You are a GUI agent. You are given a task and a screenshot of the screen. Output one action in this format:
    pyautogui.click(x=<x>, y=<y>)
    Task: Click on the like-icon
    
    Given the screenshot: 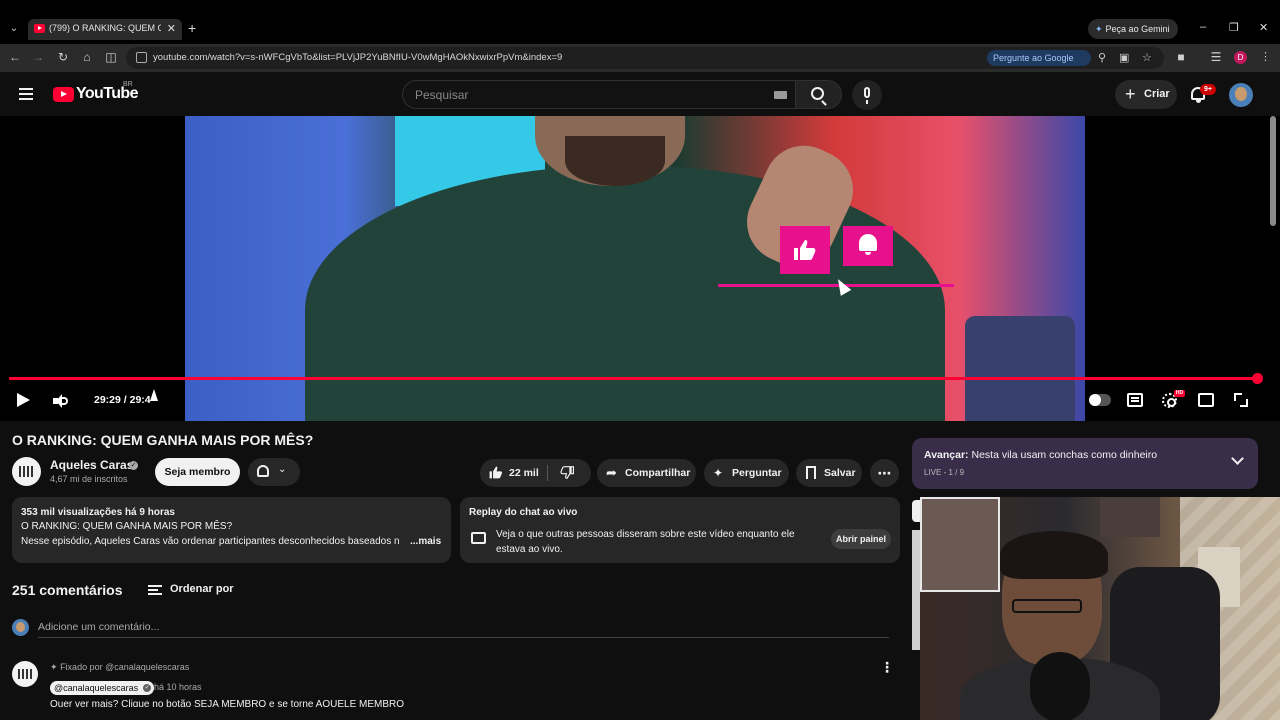 What is the action you would take?
    pyautogui.click(x=496, y=472)
    